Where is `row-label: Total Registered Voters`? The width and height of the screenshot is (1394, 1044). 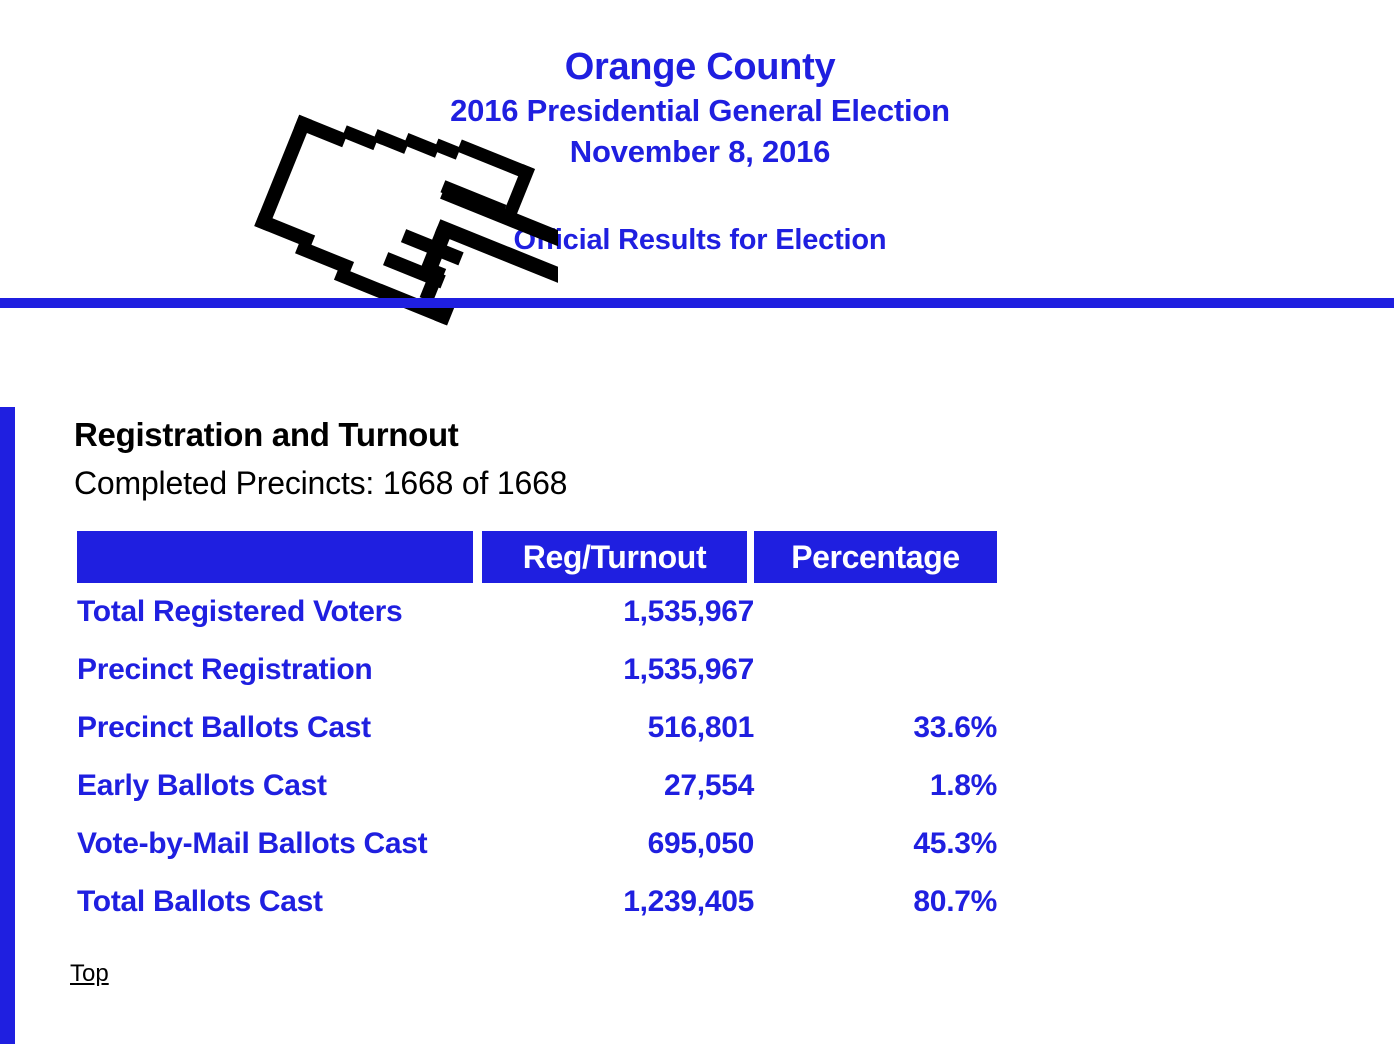 row-label: Total Registered Voters is located at coordinates (240, 611).